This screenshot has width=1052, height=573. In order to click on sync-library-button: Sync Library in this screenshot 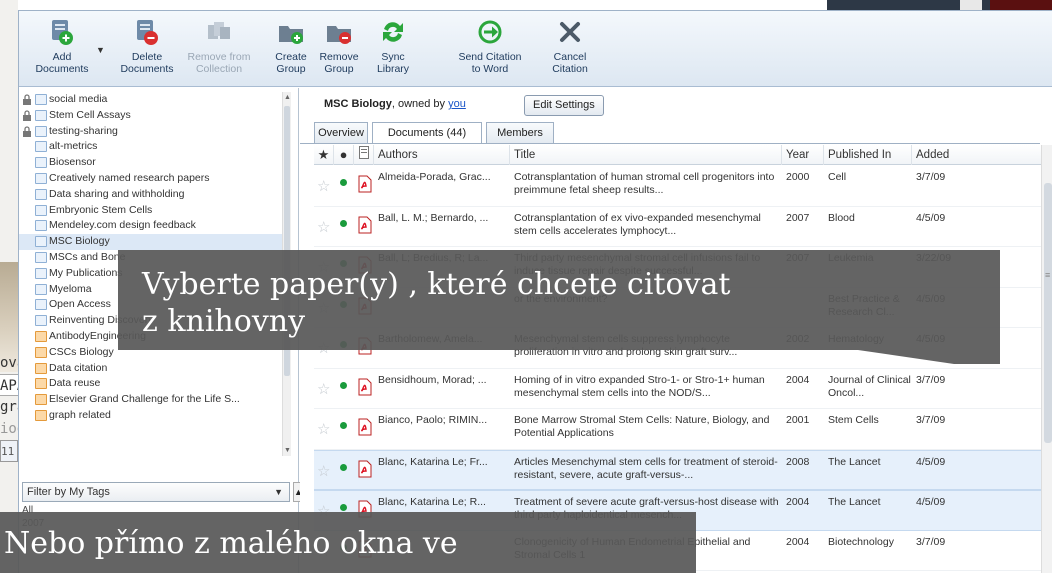, I will do `click(393, 51)`.